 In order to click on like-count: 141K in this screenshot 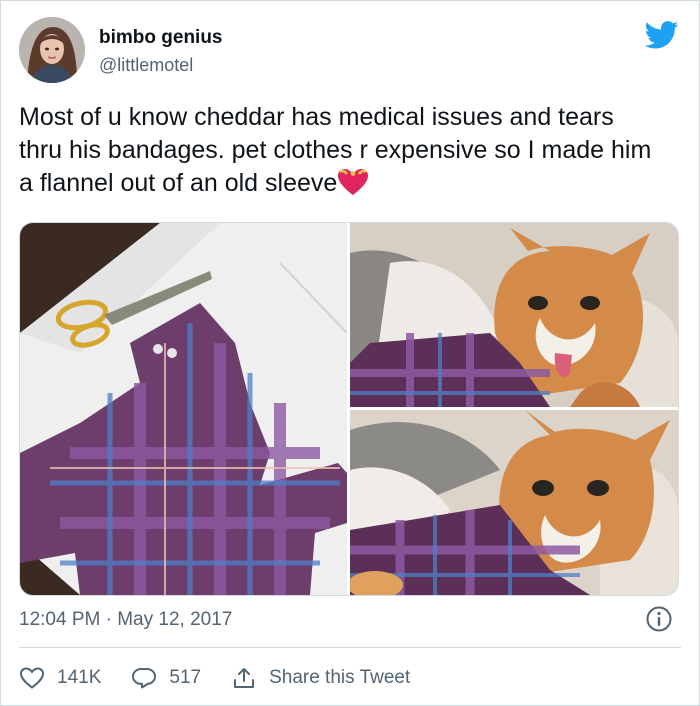, I will do `click(79, 677)`.